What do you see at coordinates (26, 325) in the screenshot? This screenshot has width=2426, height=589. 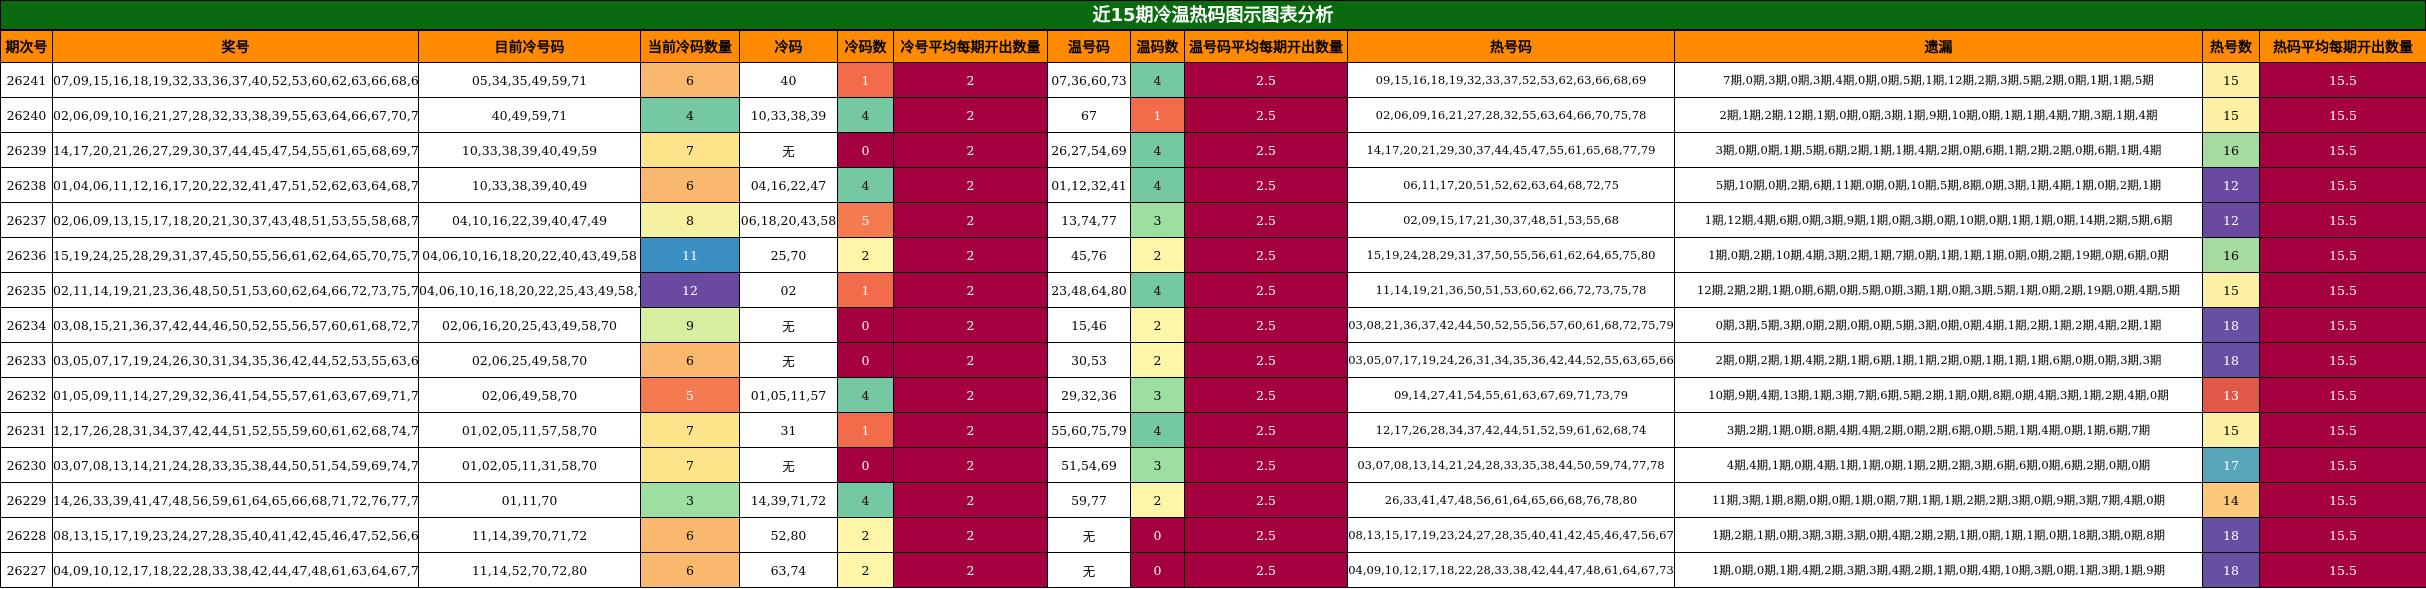 I see `cell-period: 26234` at bounding box center [26, 325].